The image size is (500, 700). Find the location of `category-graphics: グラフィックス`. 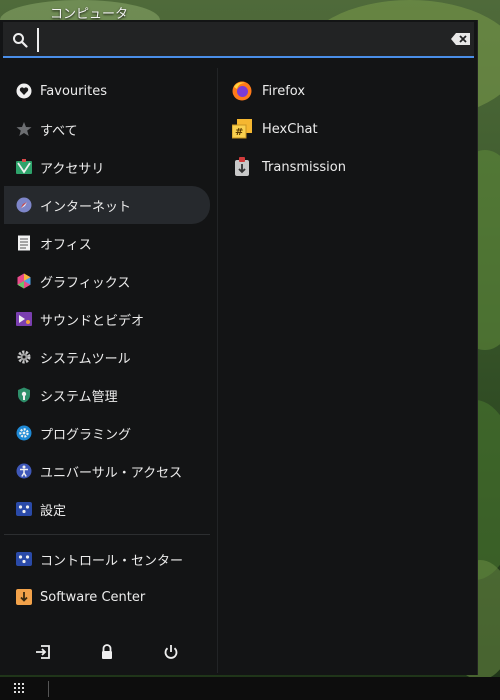

category-graphics: グラフィックス is located at coordinates (107, 281).